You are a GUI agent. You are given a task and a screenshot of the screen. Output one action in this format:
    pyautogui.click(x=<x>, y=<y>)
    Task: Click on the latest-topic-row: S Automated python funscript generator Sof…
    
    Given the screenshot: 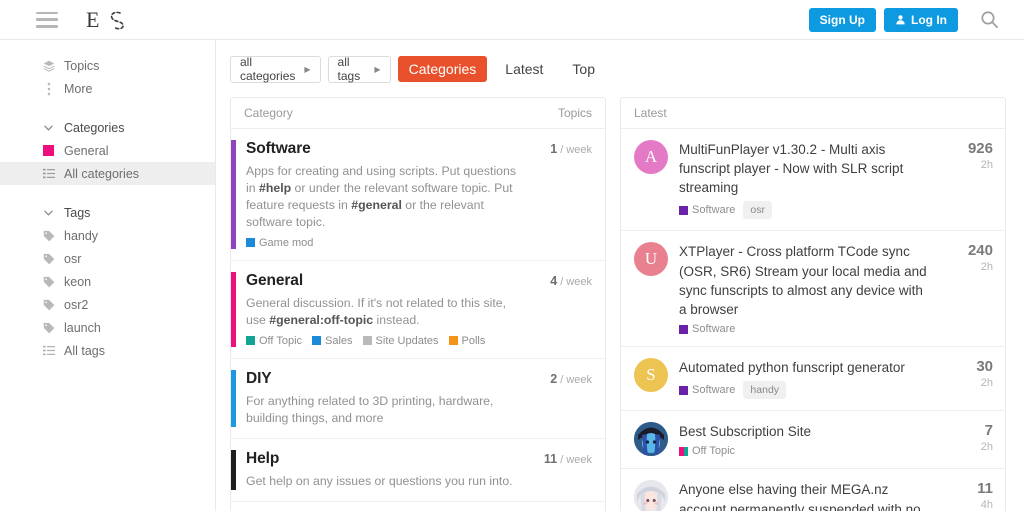 What is the action you would take?
    pyautogui.click(x=813, y=379)
    